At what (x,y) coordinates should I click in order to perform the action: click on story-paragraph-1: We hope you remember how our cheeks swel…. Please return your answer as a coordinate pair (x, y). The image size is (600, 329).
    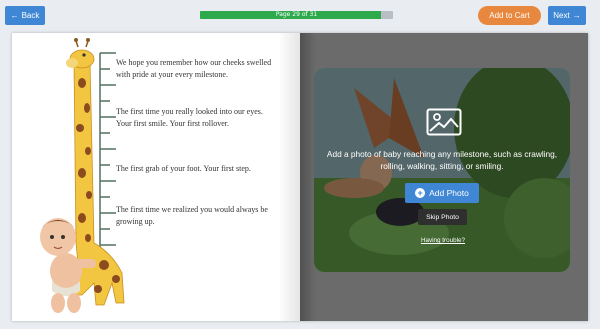
    Looking at the image, I should click on (194, 68).